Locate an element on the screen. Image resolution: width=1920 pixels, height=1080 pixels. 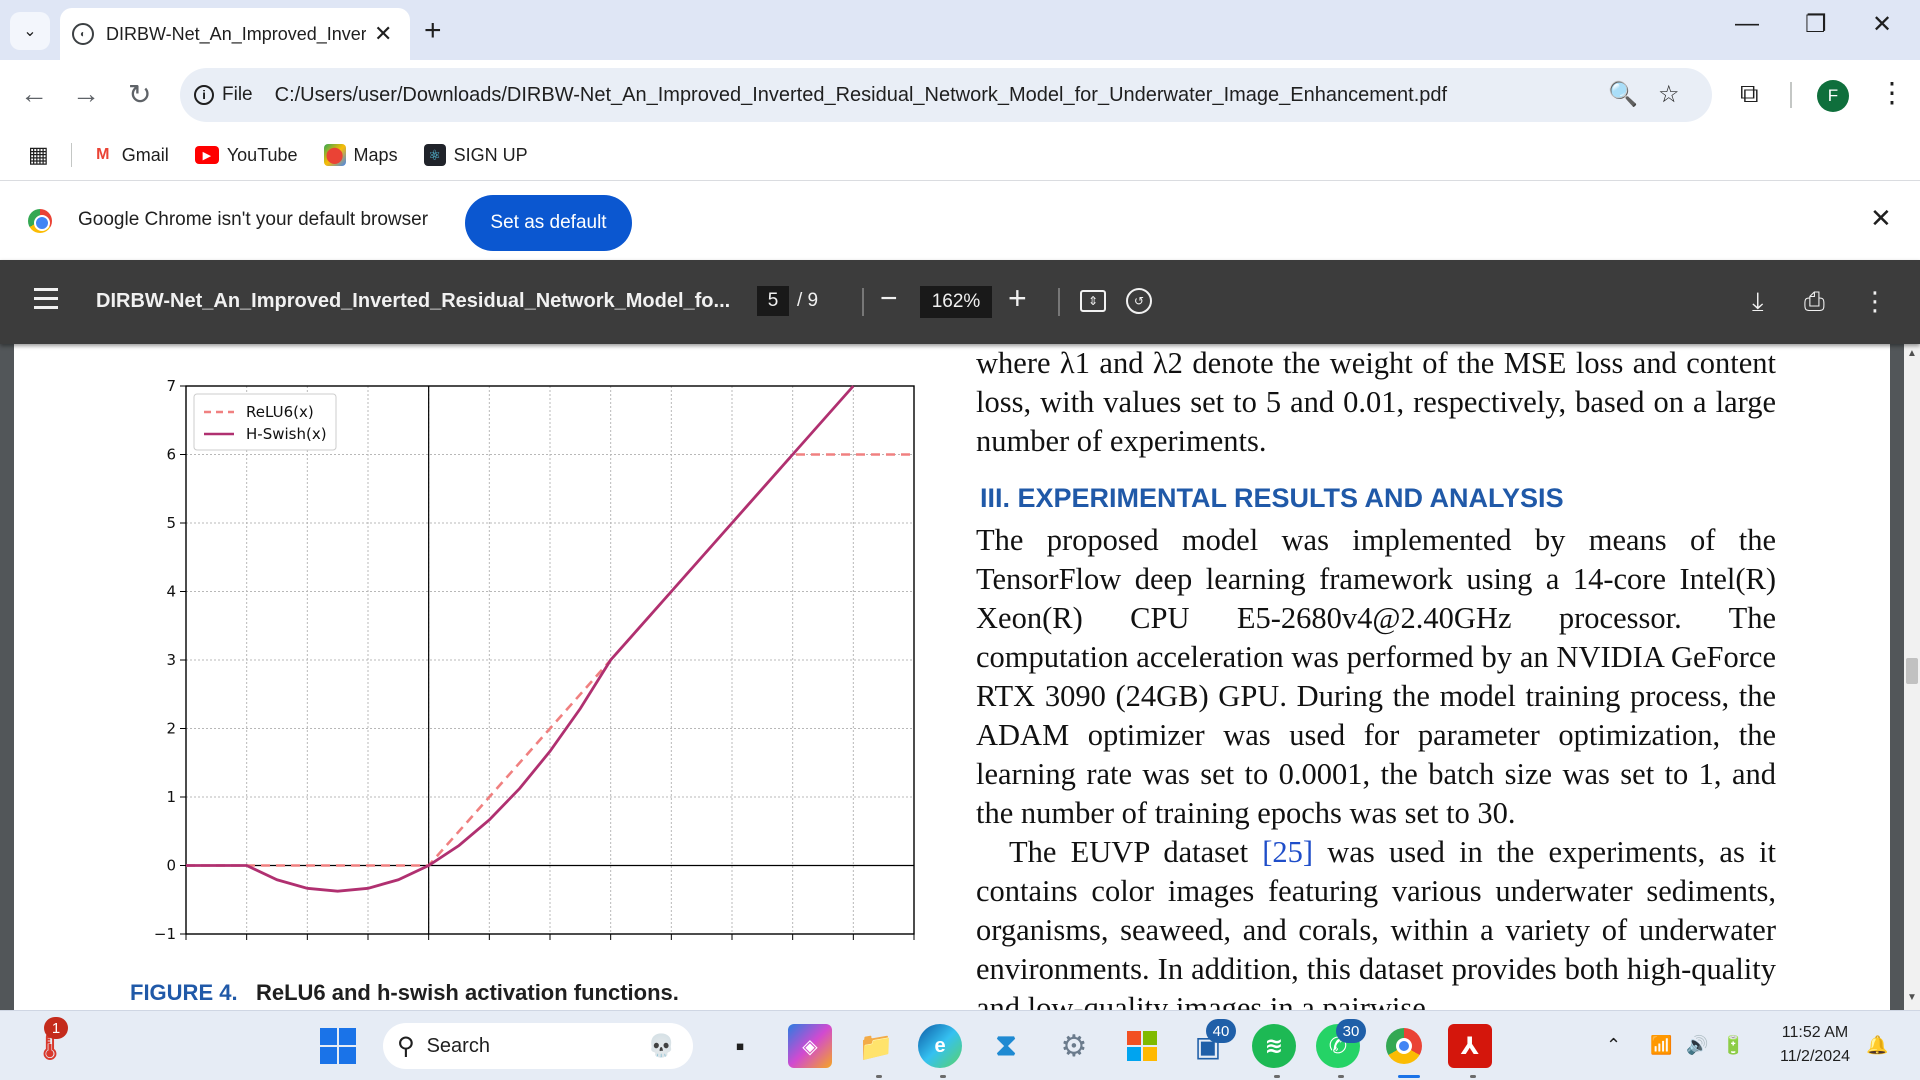
scroll-up-arrow-icon: ▲ is located at coordinates (1912, 353).